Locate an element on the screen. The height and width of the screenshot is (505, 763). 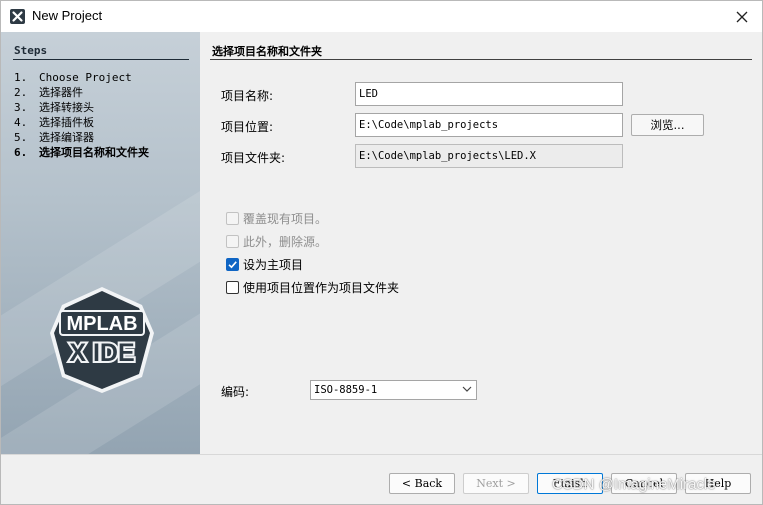
mplab-x-icon is located at coordinates (17, 16).